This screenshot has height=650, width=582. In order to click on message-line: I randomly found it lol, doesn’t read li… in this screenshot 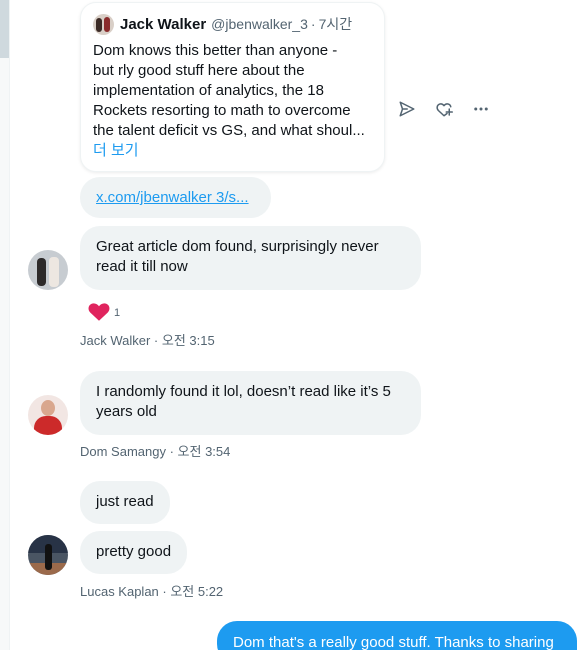, I will do `click(243, 391)`.